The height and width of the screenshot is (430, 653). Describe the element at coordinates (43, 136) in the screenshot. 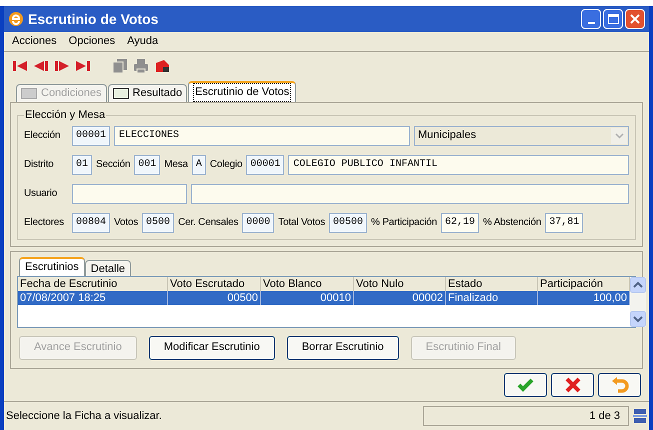

I see `field-label: Elección` at that location.